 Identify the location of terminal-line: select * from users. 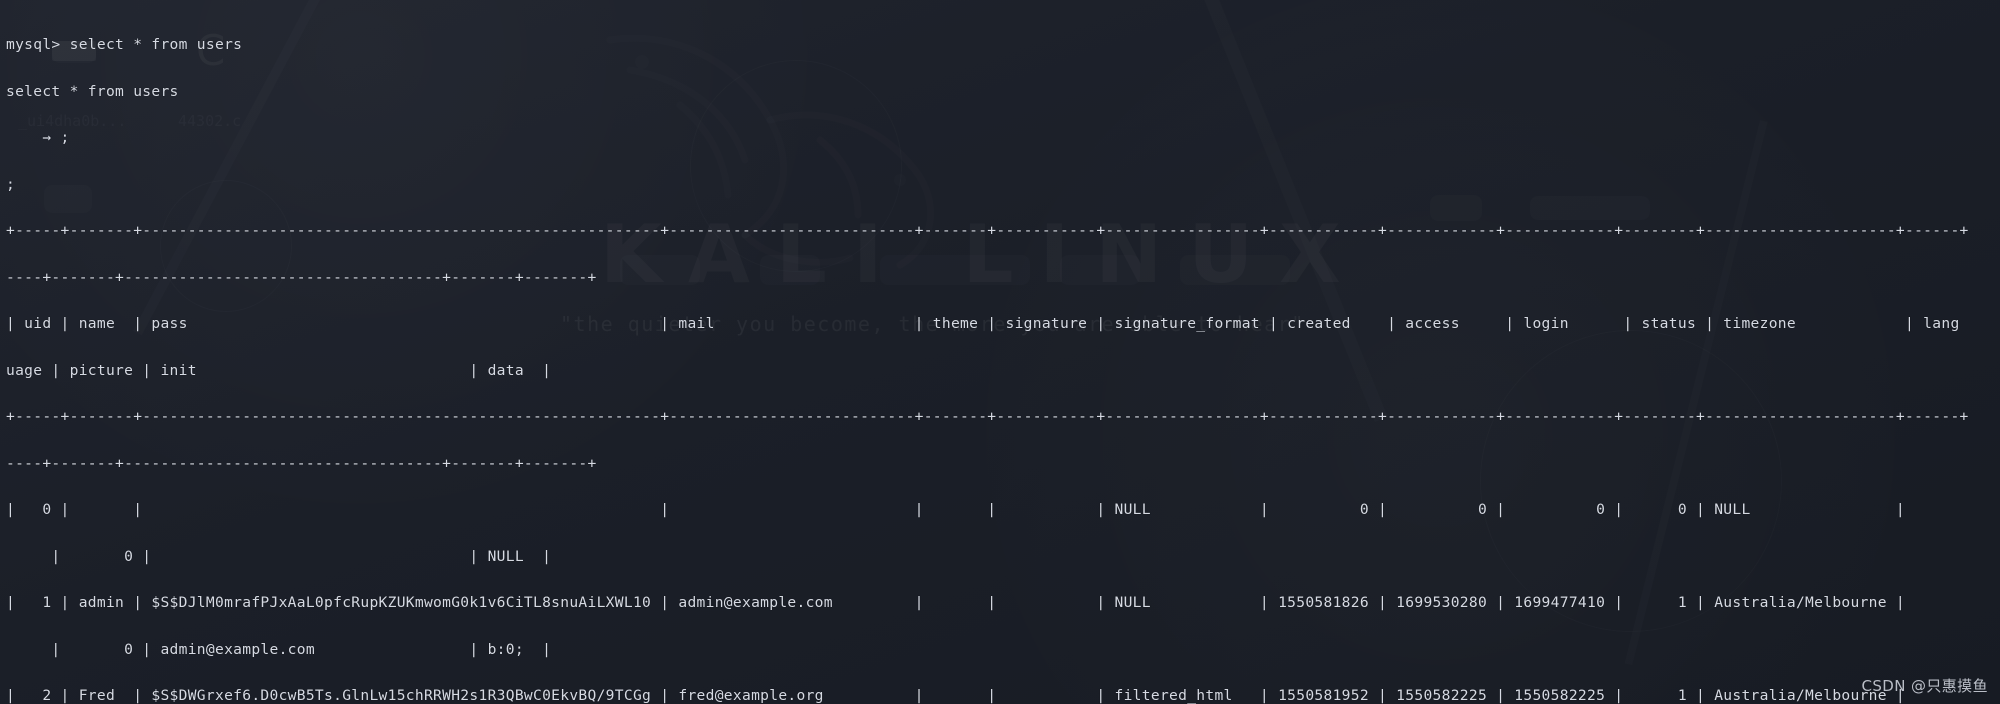
(92, 91).